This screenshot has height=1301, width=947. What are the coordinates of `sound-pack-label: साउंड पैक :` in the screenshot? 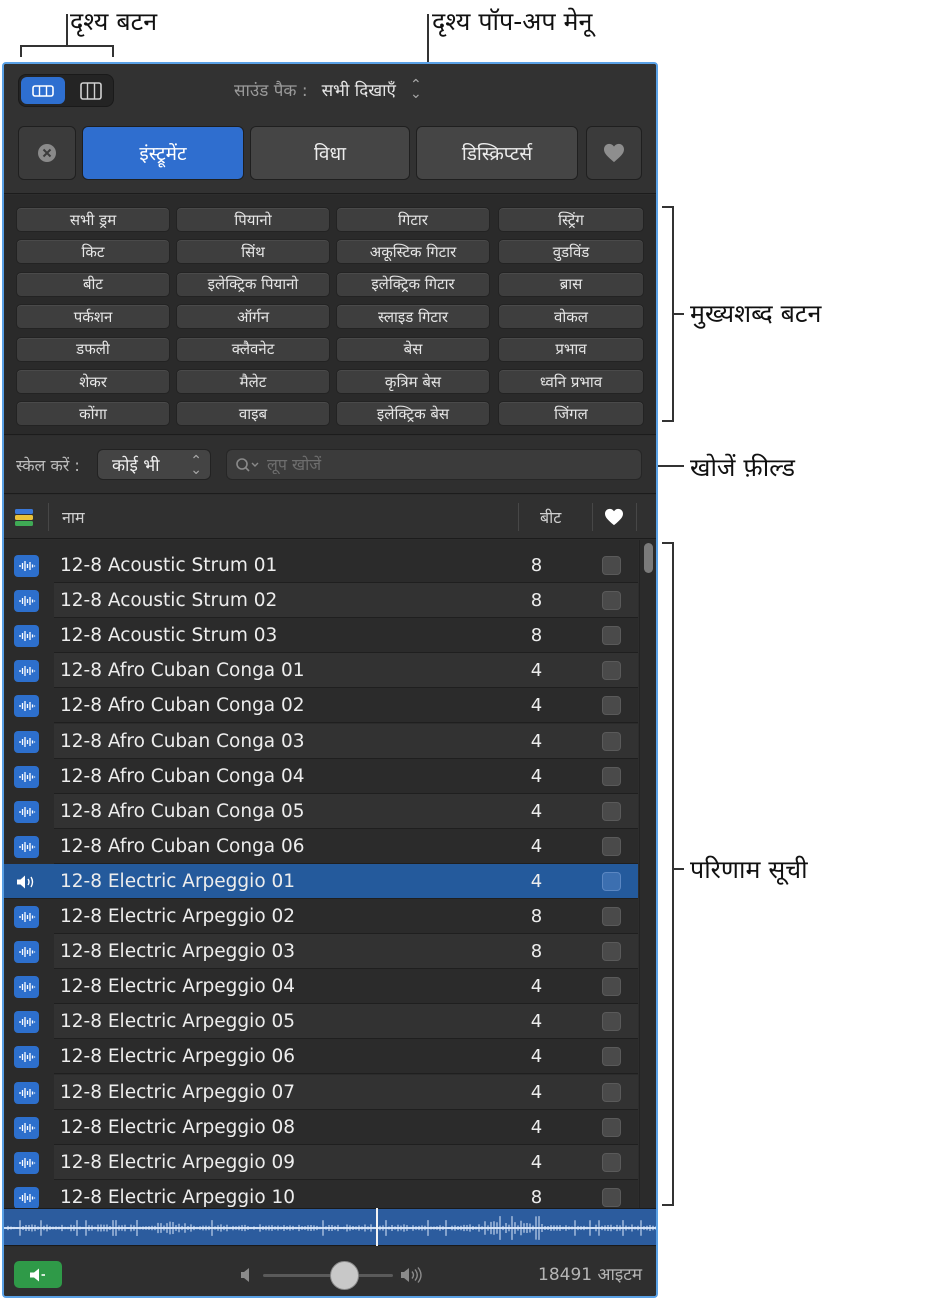 It's located at (271, 91).